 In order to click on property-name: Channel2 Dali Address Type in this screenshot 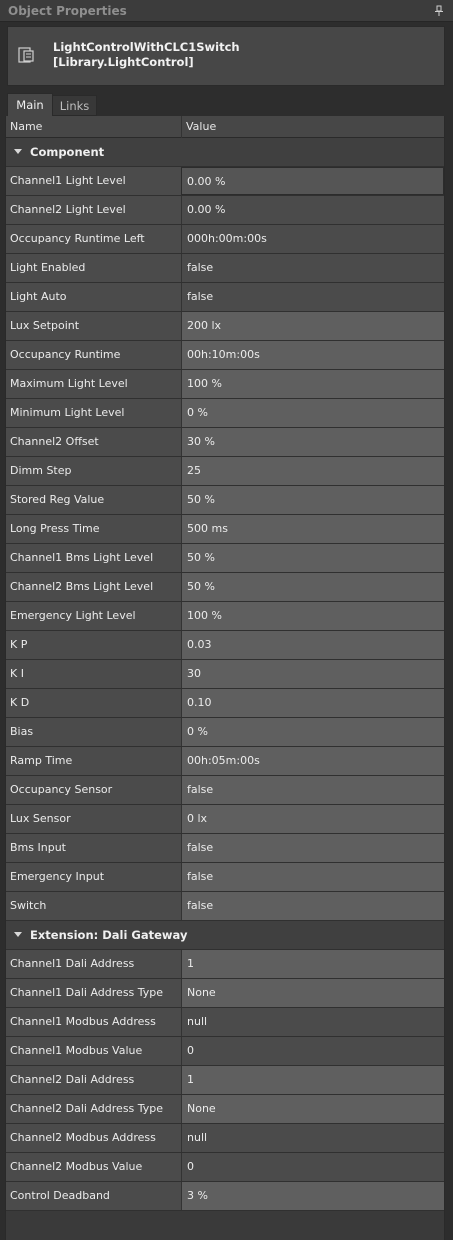, I will do `click(93, 1109)`.